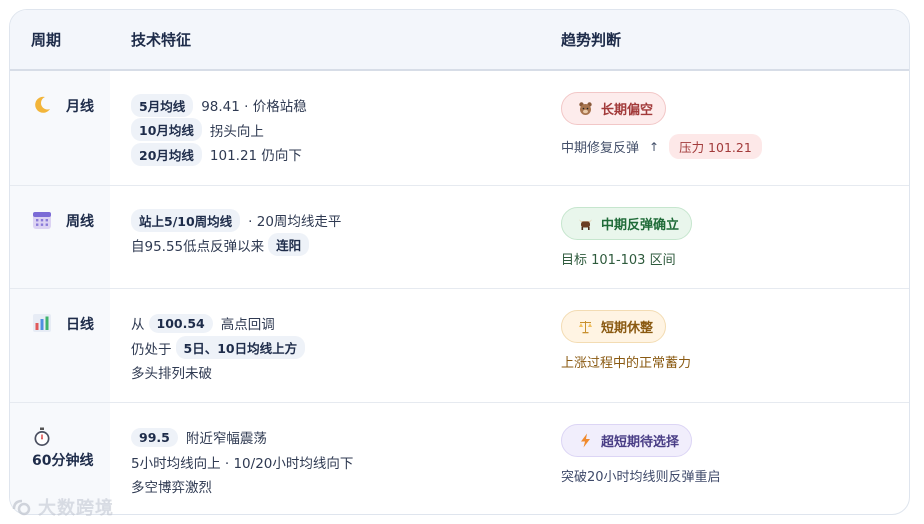  I want to click on period-label: 日线, so click(80, 325).